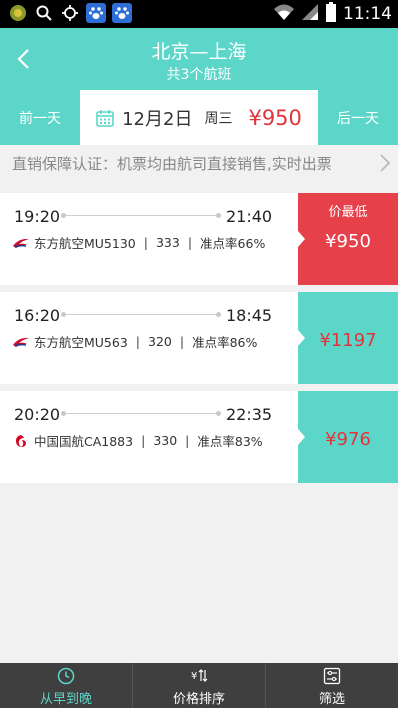  I want to click on tab-filter: 筛选, so click(332, 685).